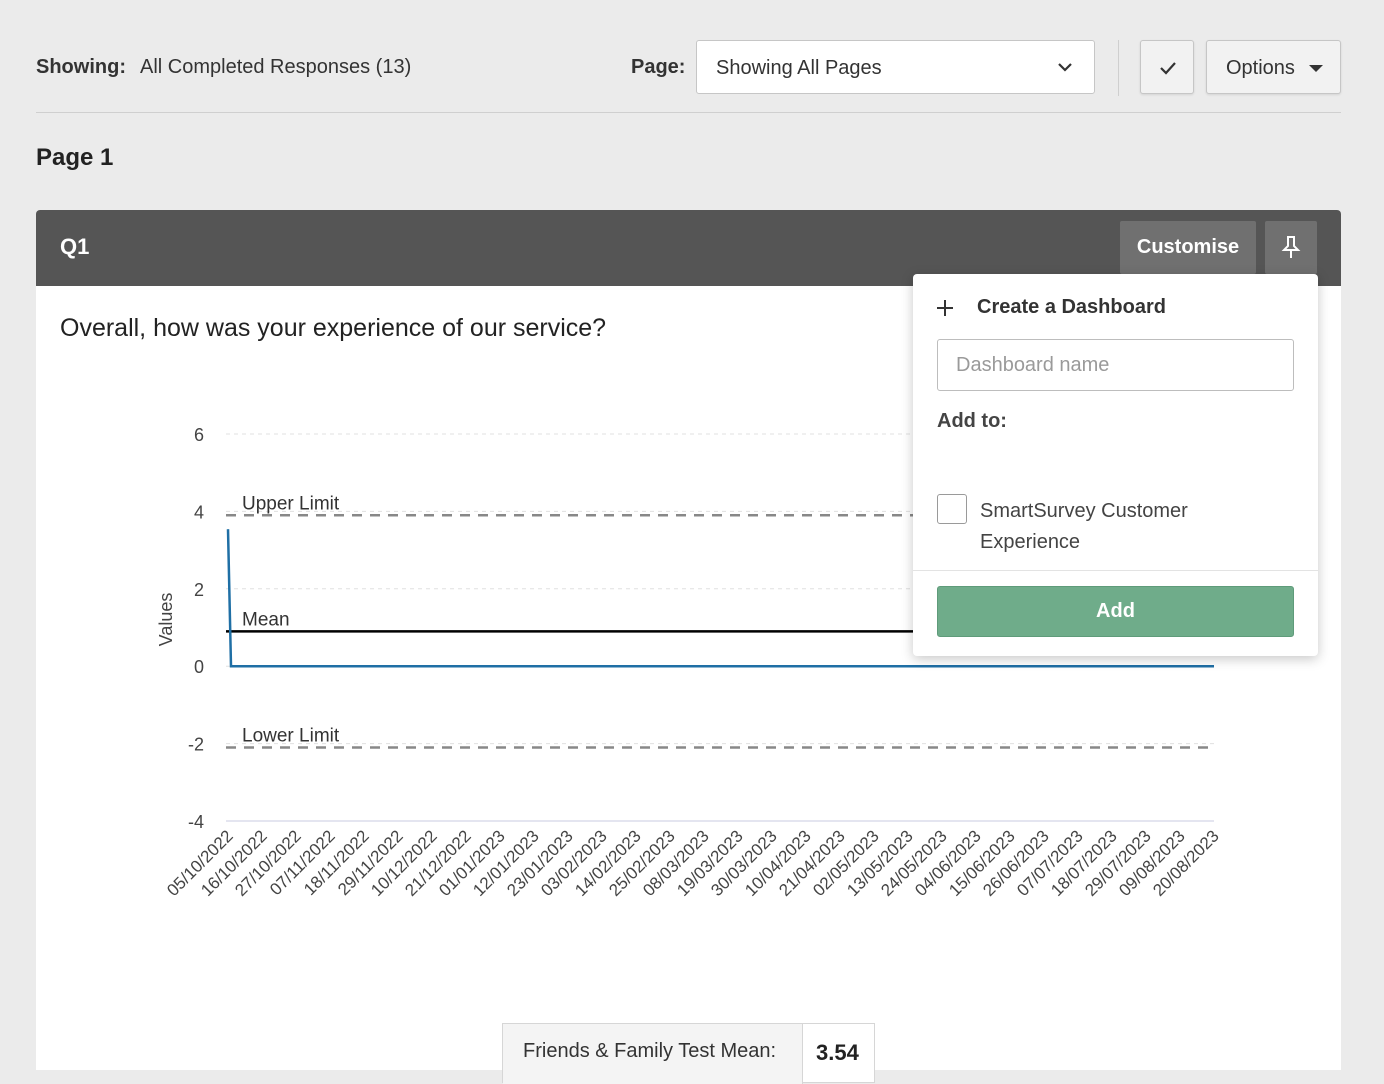  I want to click on check-icon, so click(1168, 68).